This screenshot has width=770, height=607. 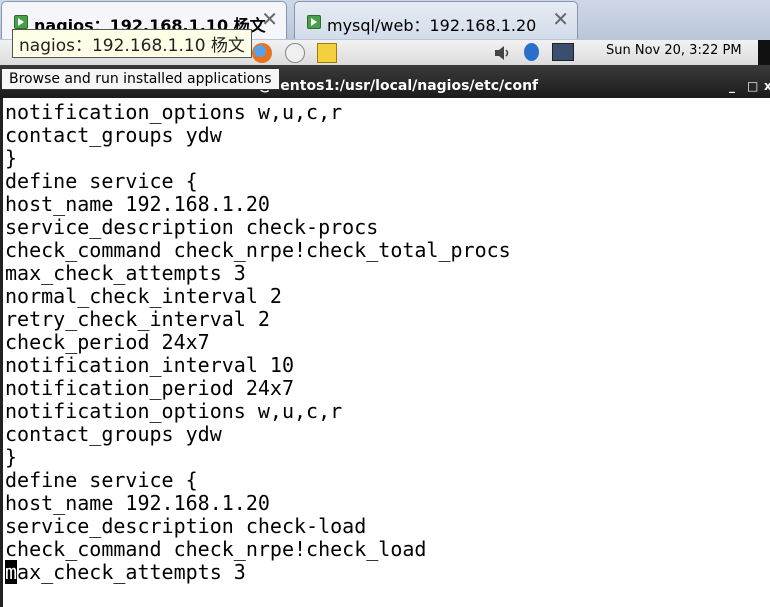 I want to click on tab-mysql-web: mysql/web：192.168.1.20 ✕, so click(x=436, y=20).